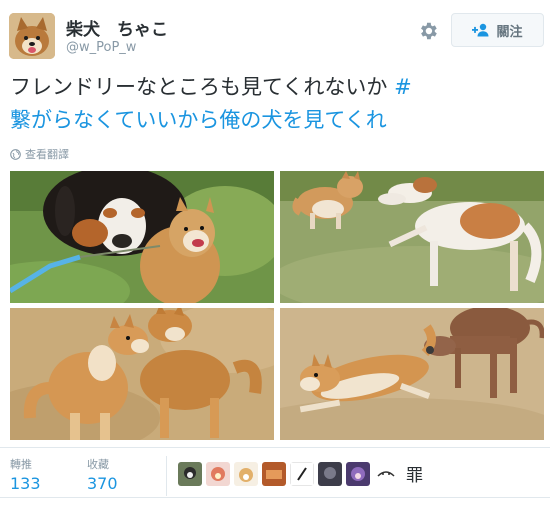 The height and width of the screenshot is (506, 550). I want to click on globe-icon, so click(15, 154).